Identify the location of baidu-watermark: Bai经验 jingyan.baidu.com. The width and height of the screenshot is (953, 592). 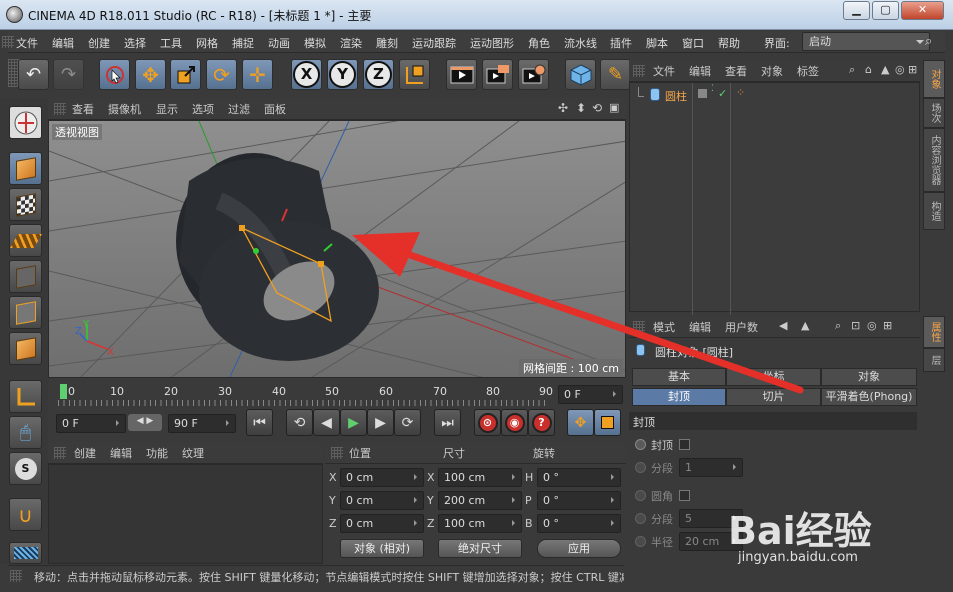
(828, 536).